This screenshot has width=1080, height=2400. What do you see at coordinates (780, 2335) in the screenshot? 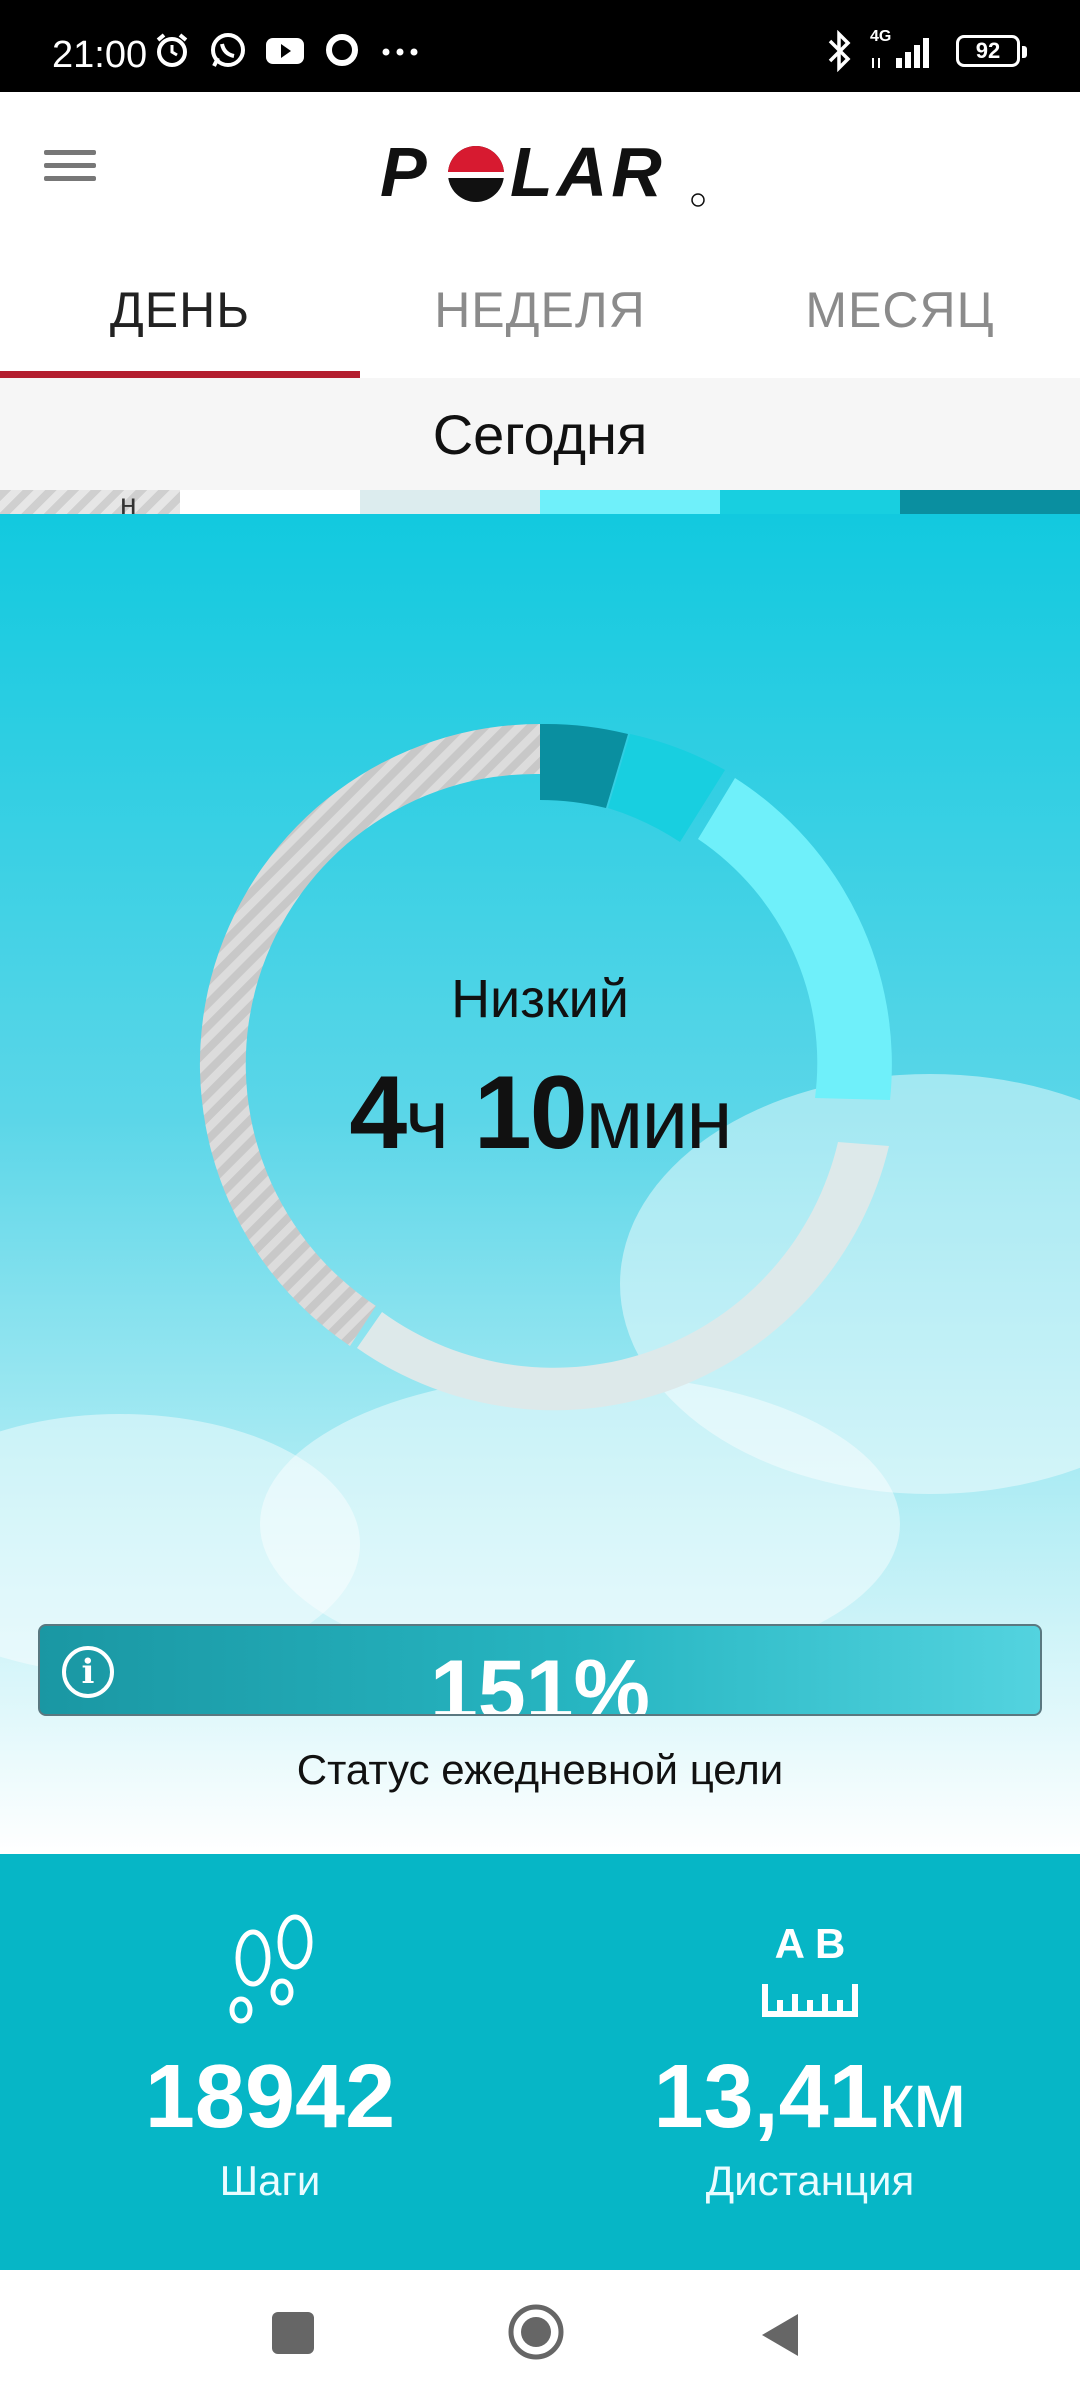
I see `back-triangle-icon` at bounding box center [780, 2335].